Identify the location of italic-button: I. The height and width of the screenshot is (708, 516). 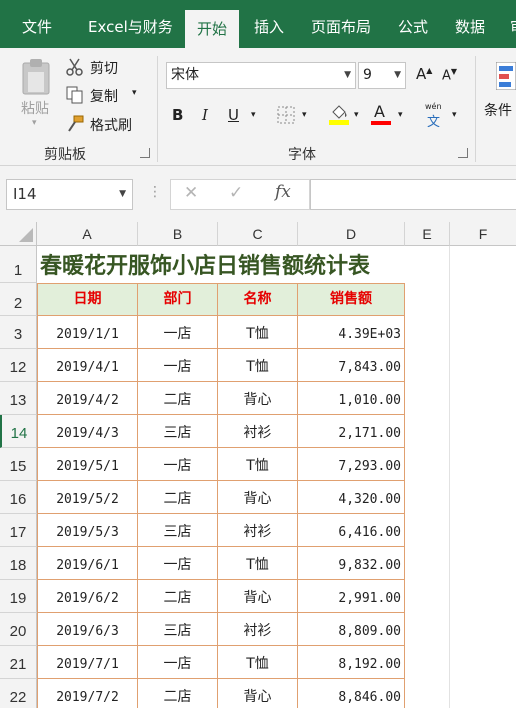
(205, 115).